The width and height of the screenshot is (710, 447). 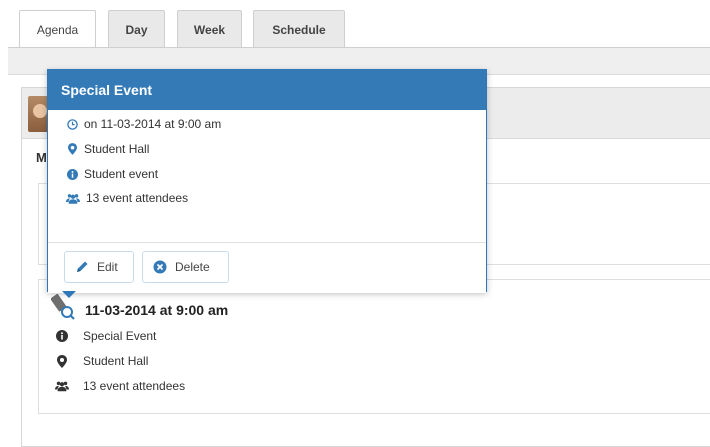 I want to click on popover-attendees-row: 13 event attendees, so click(x=127, y=198).